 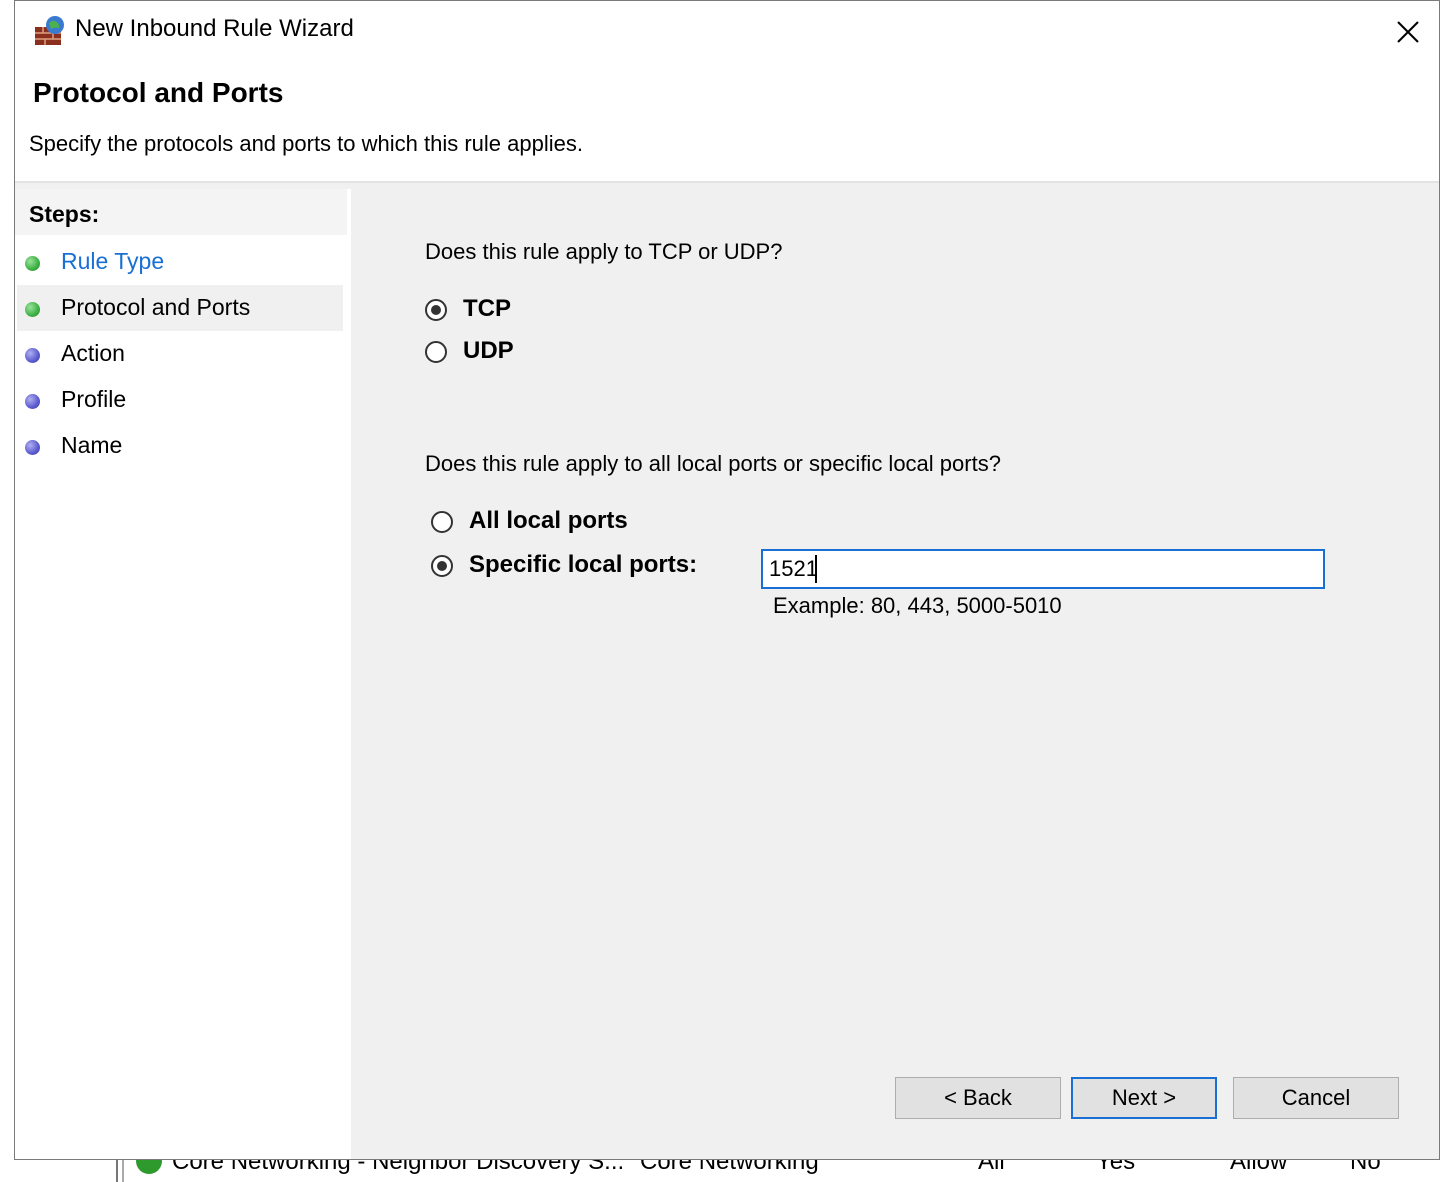 I want to click on step-label: Action, so click(x=93, y=353).